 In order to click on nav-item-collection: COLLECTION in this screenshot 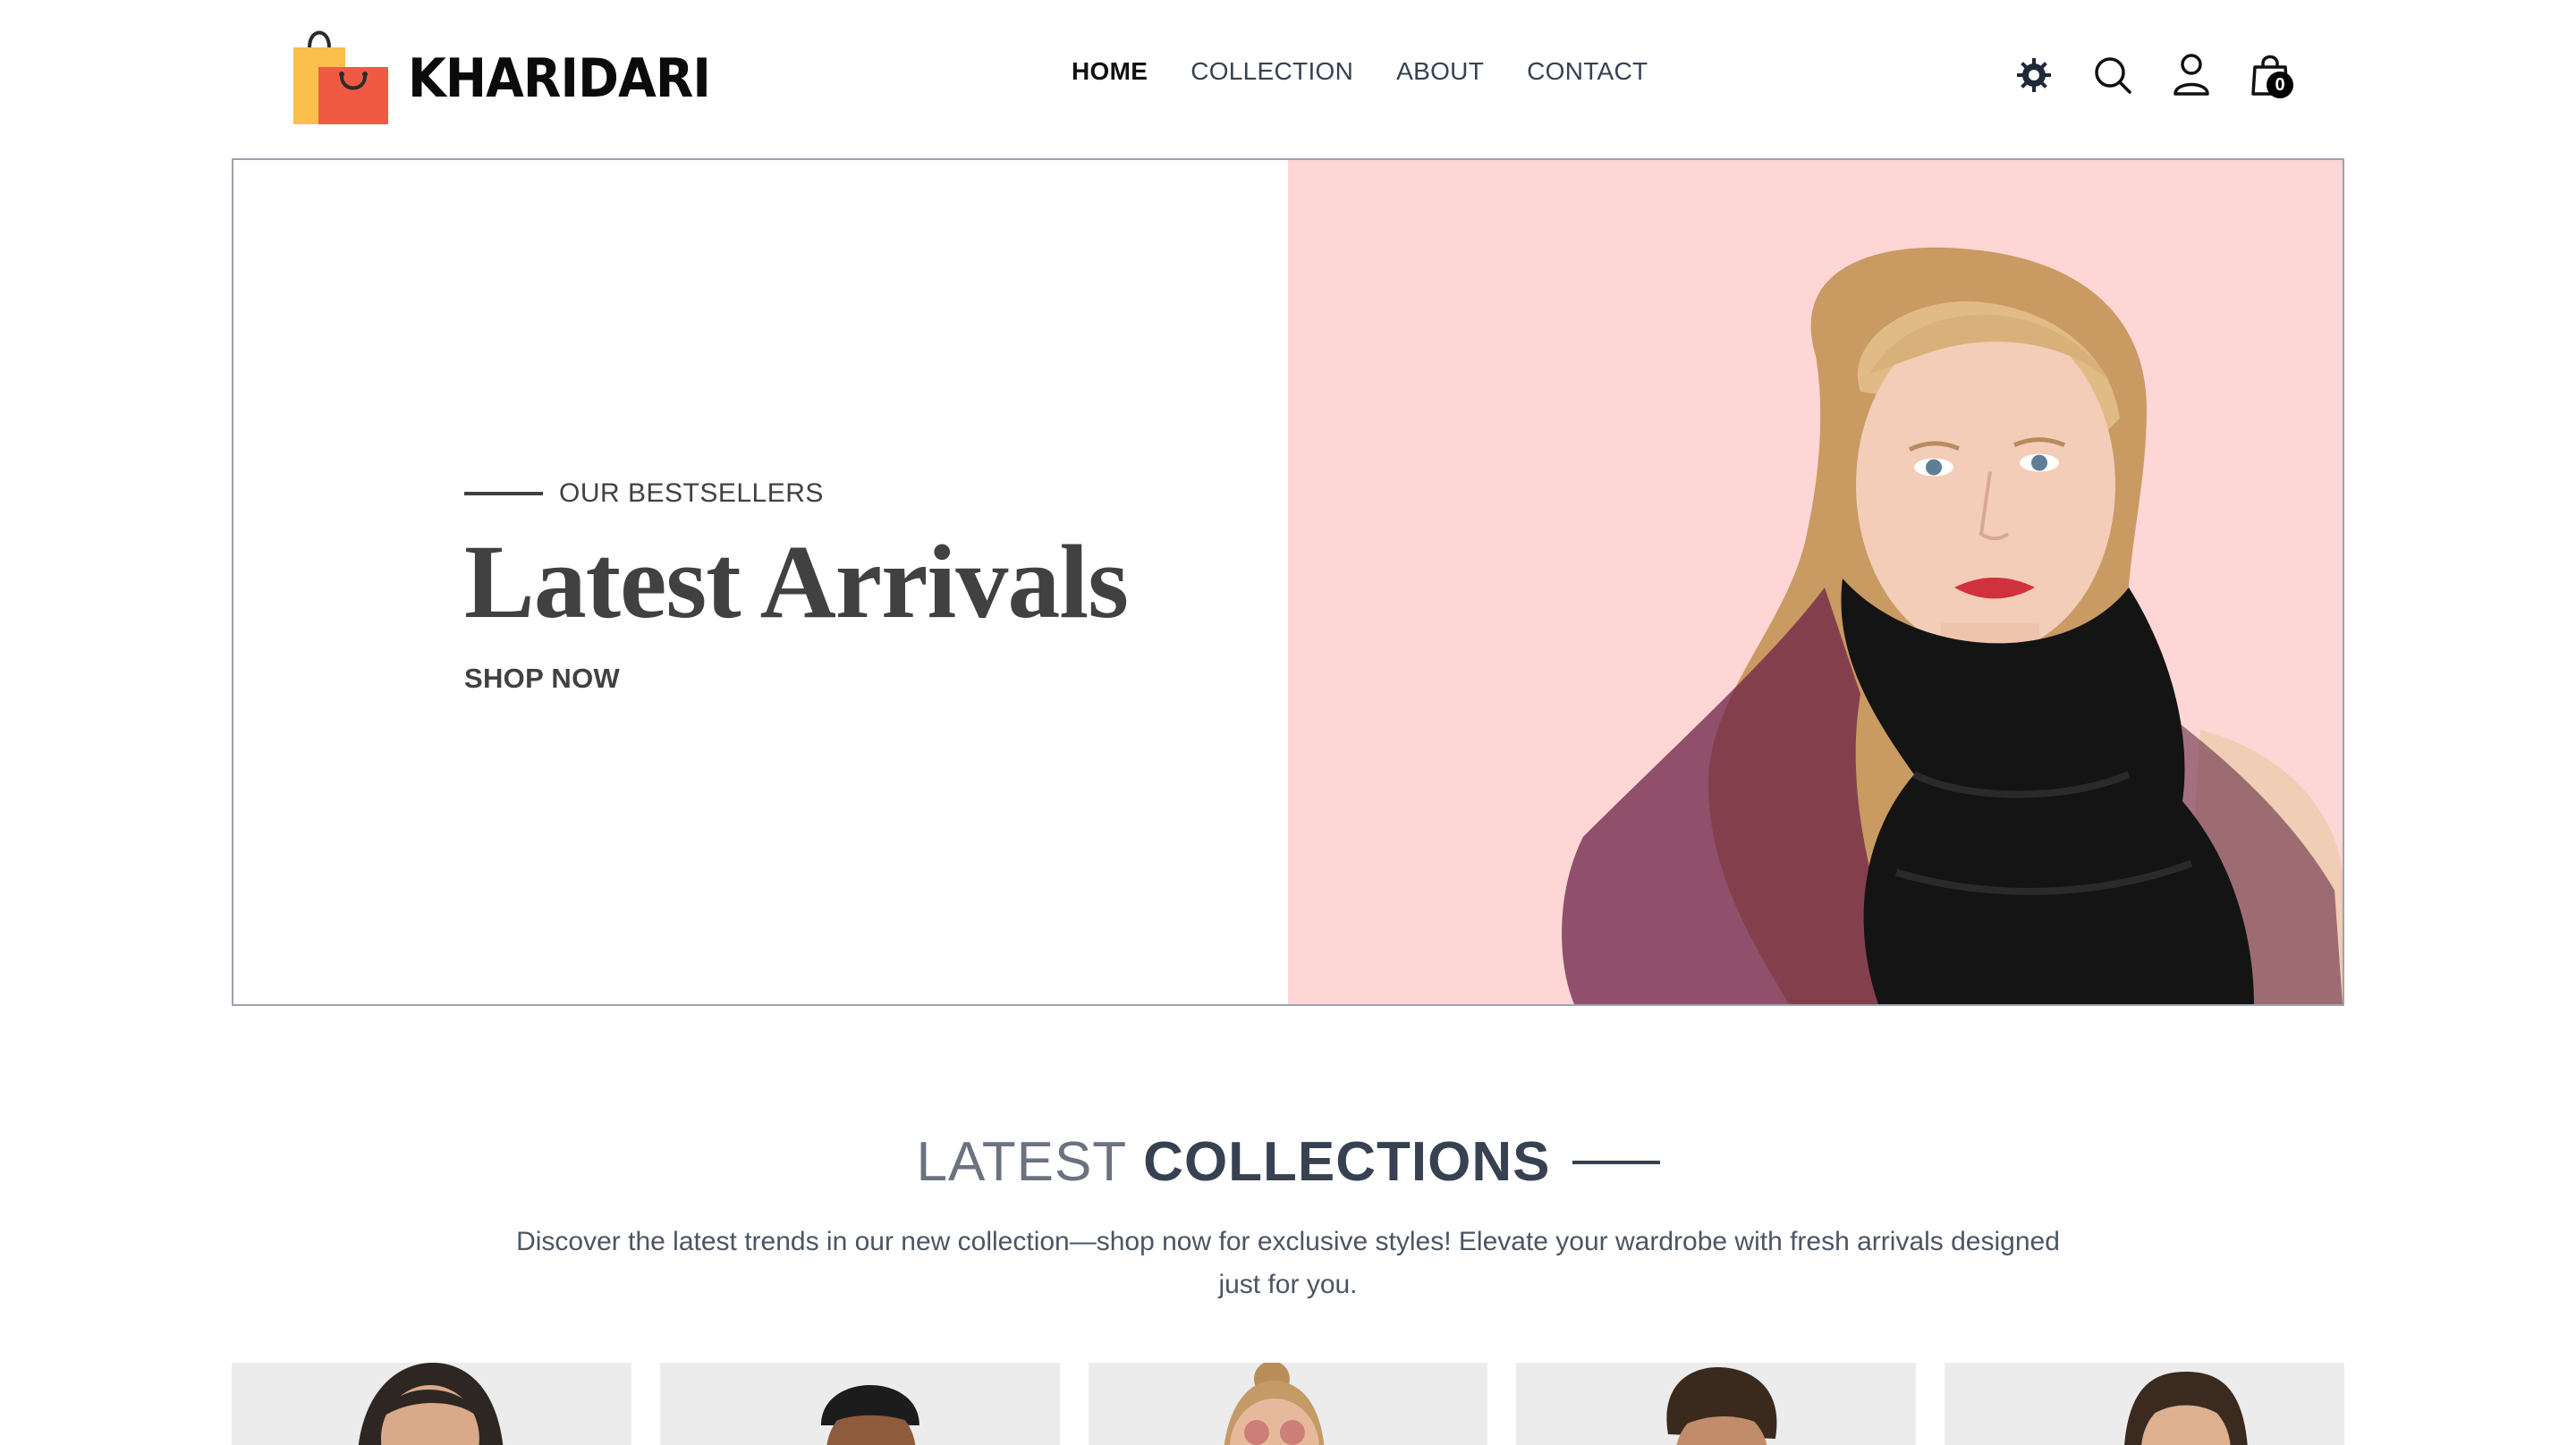, I will do `click(1272, 71)`.